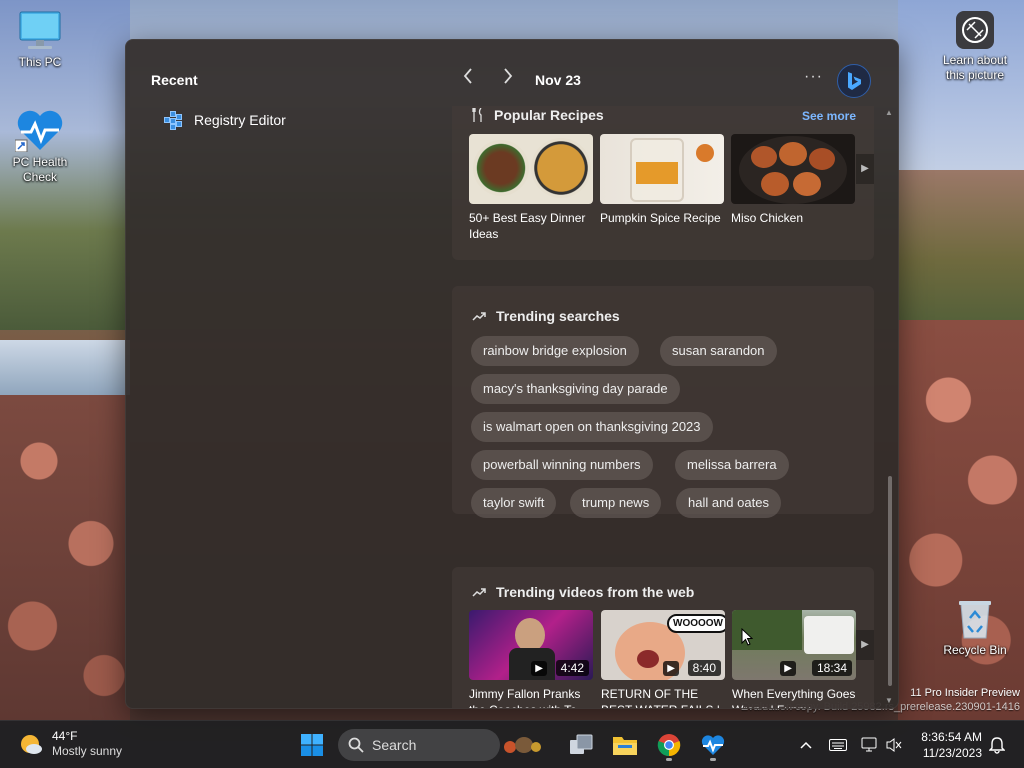  I want to click on desktop-icon-label: PC Health Check, so click(40, 169).